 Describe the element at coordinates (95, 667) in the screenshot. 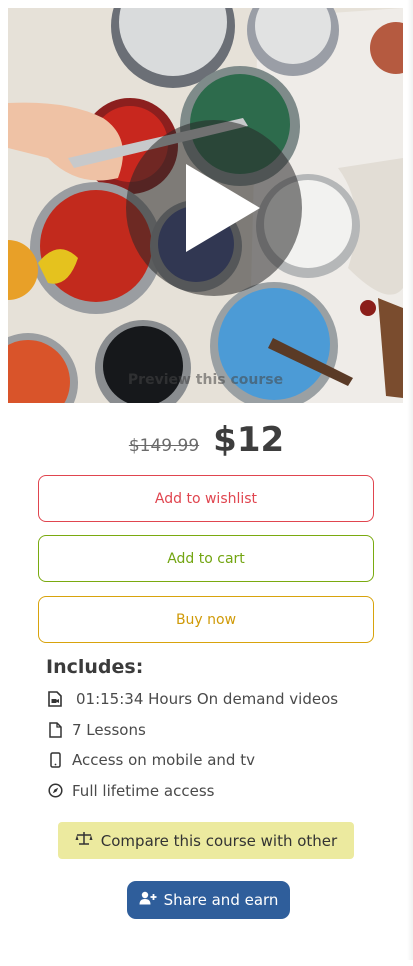

I see `includes-heading: Includes:` at that location.